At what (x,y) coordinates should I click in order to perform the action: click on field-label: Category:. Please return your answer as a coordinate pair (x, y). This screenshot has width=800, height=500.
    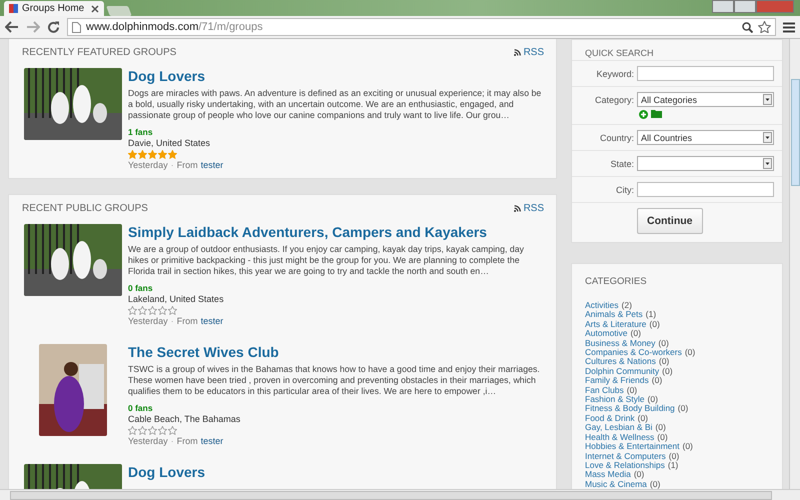
    Looking at the image, I should click on (614, 100).